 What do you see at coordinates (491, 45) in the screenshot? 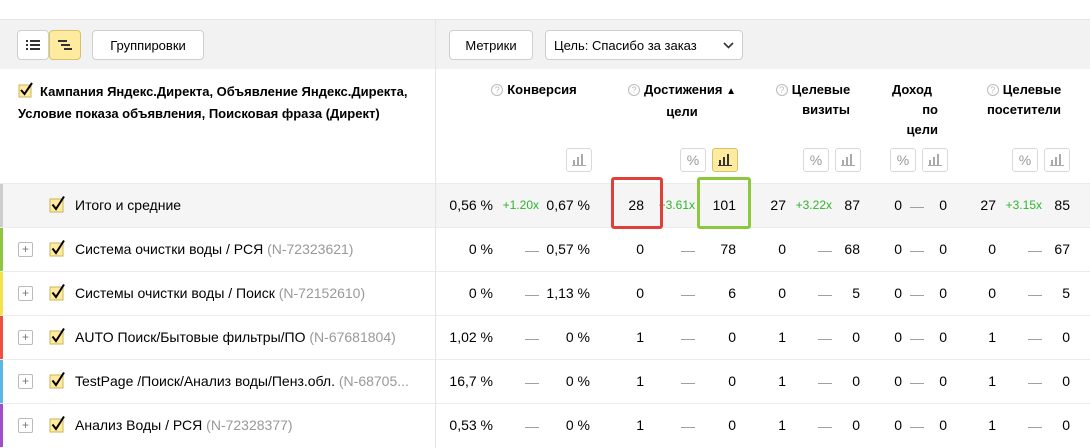
I see `metrics-button: Метрики` at bounding box center [491, 45].